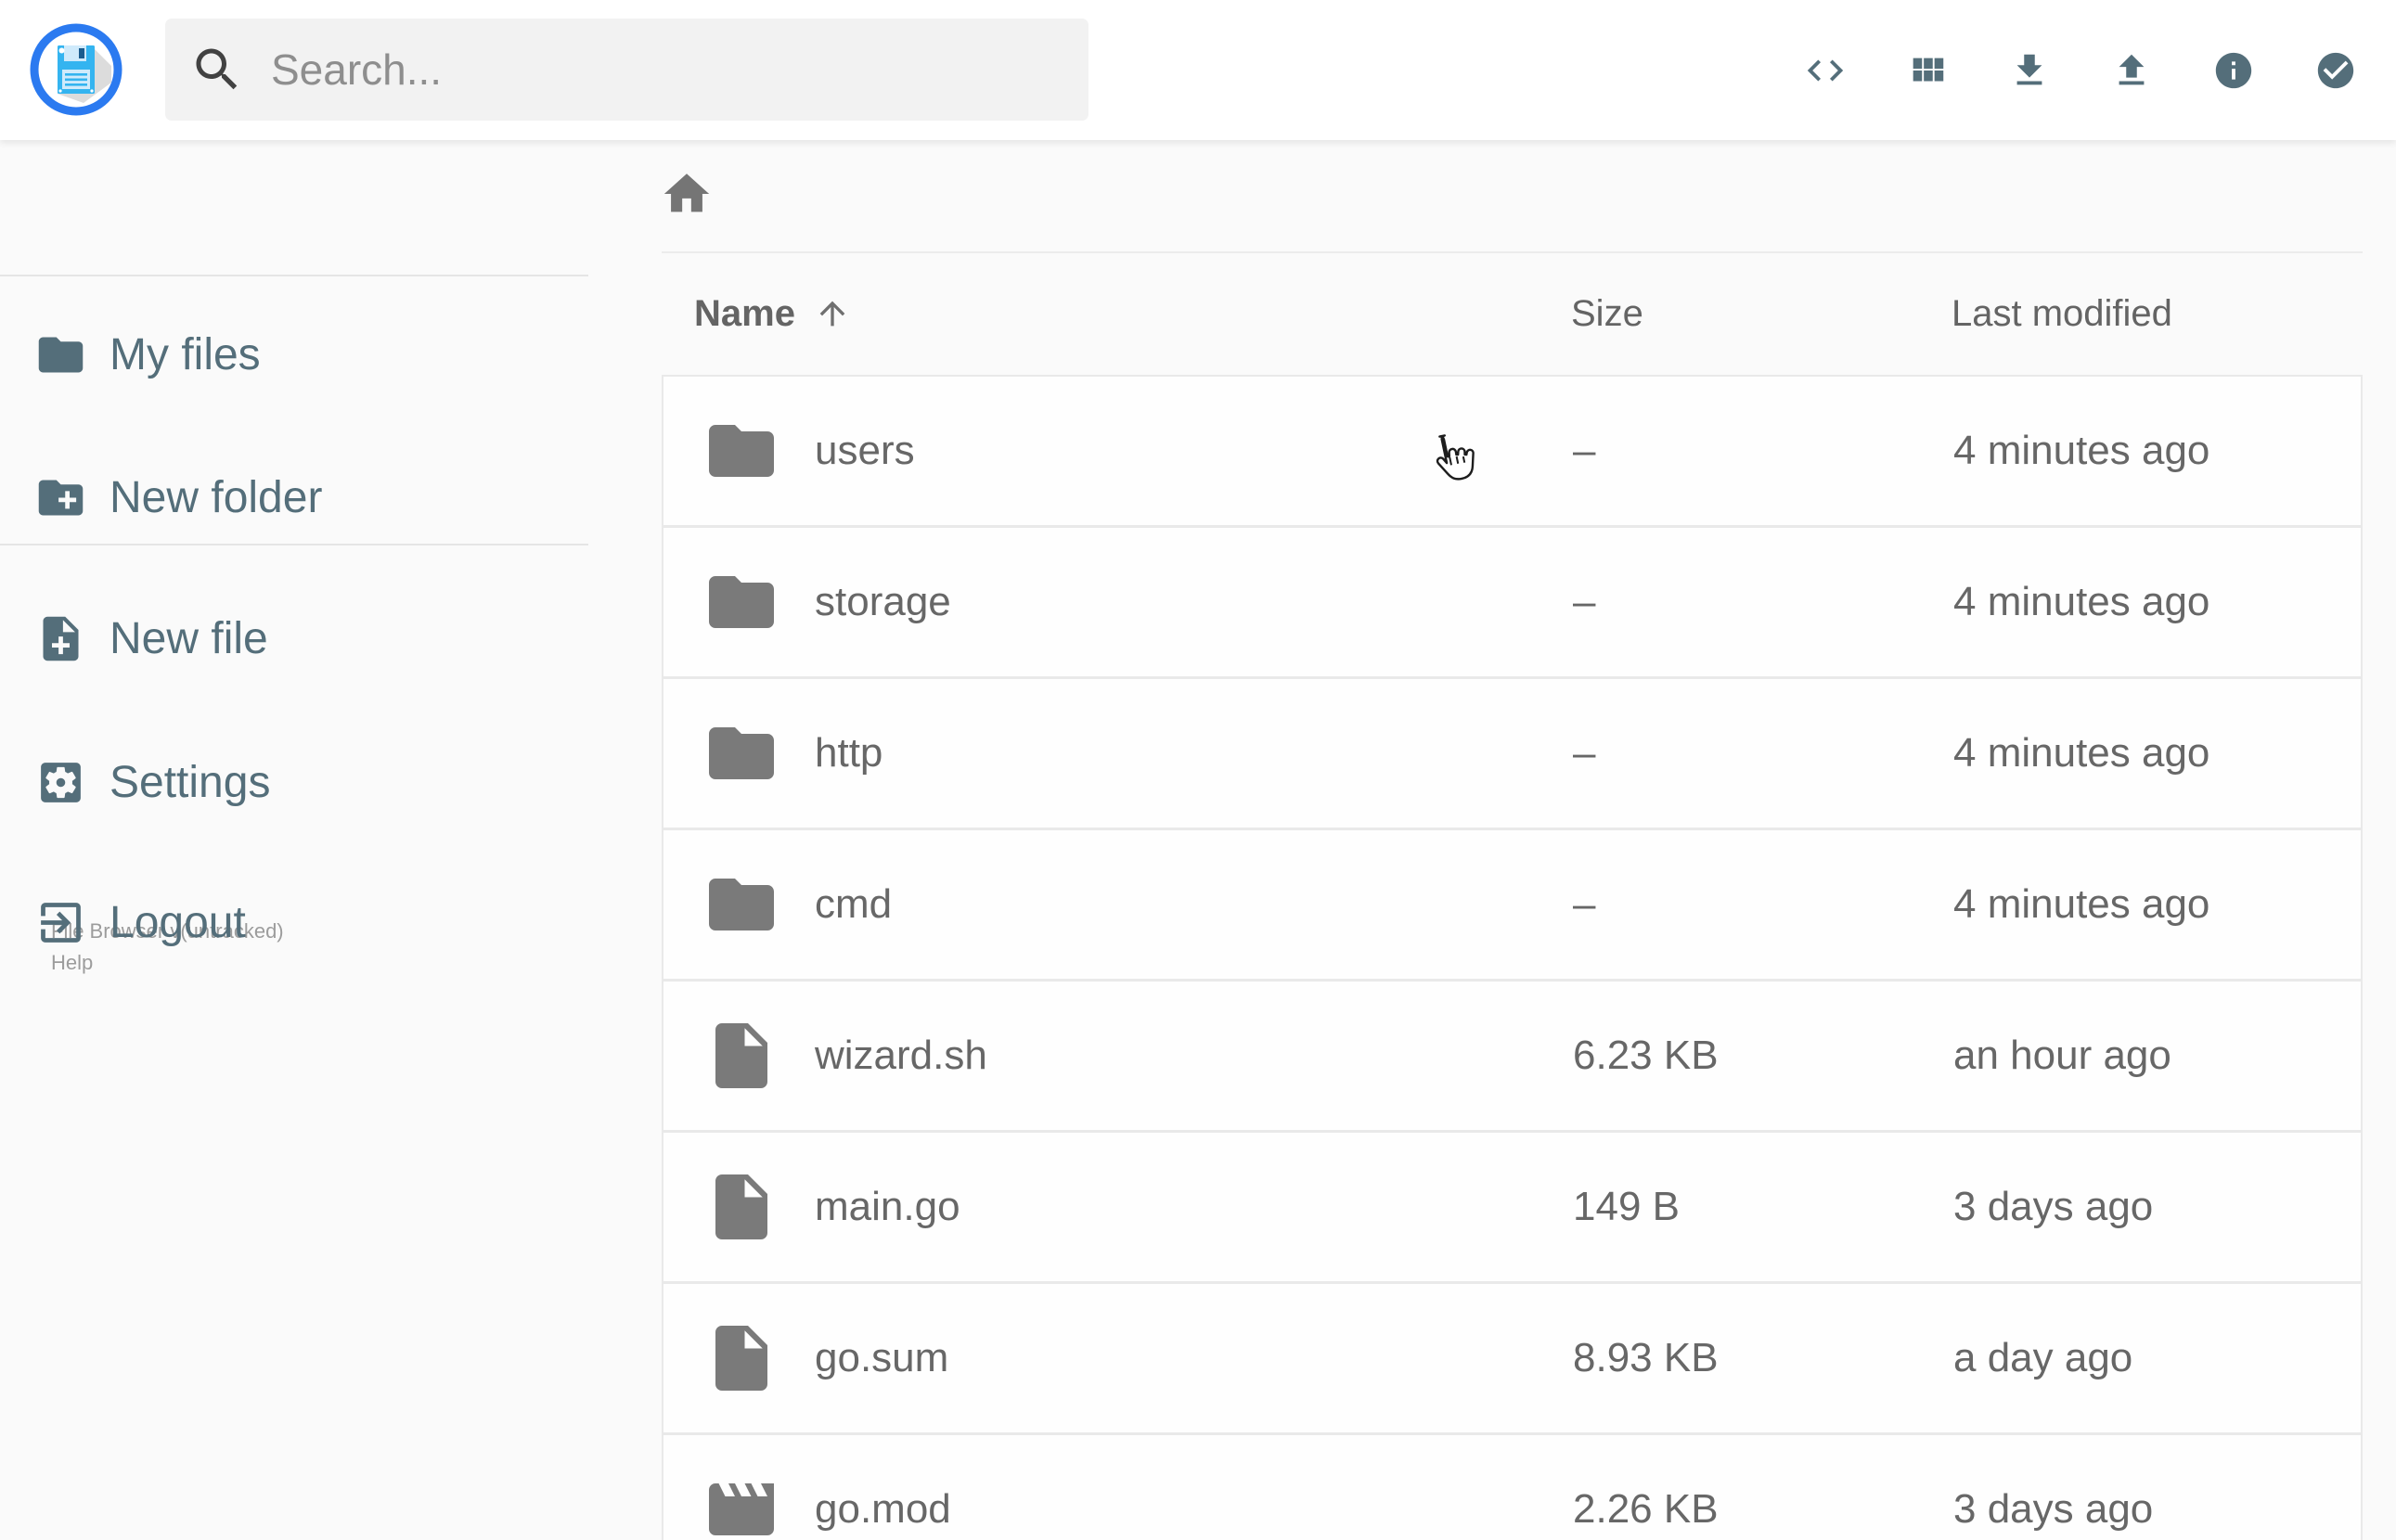 The width and height of the screenshot is (2396, 1540). I want to click on download-button, so click(2029, 70).